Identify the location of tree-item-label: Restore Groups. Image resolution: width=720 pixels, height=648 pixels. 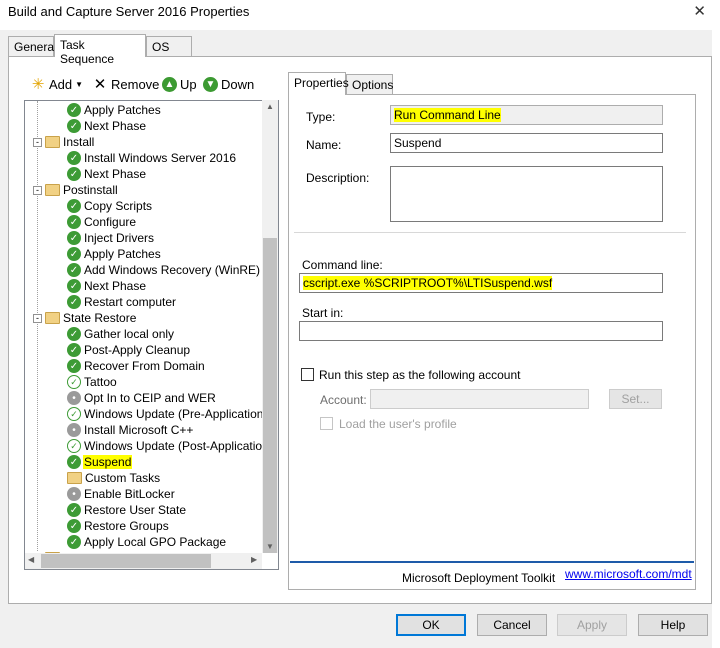
(126, 526).